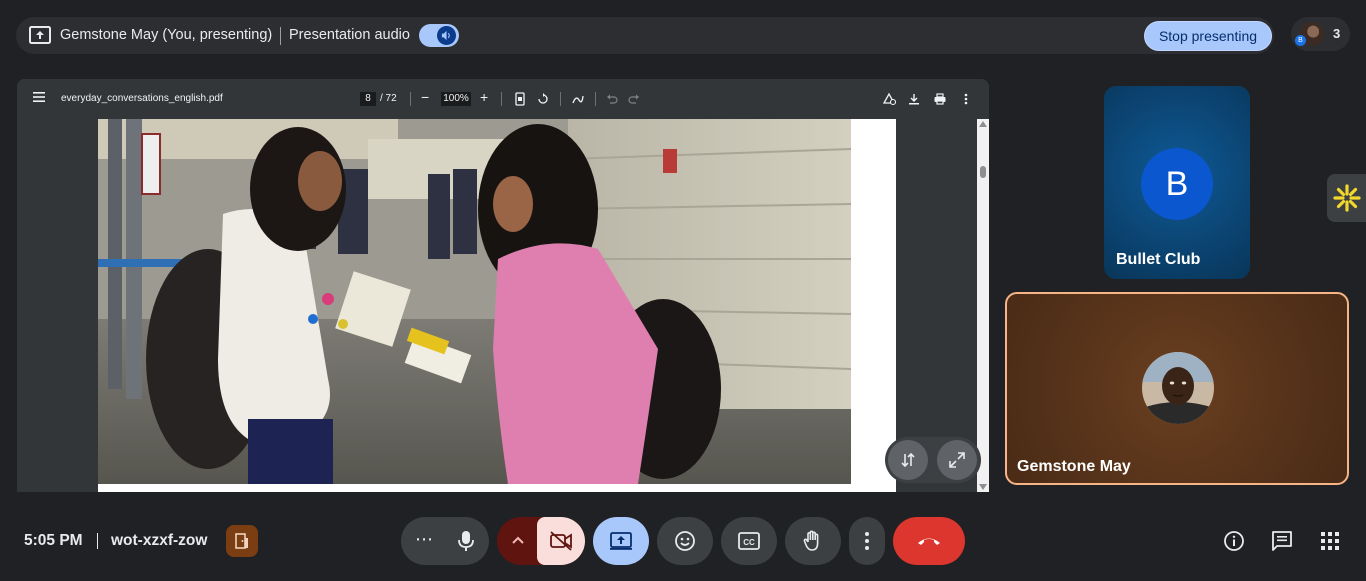  I want to click on meeting-details-button, so click(1234, 541).